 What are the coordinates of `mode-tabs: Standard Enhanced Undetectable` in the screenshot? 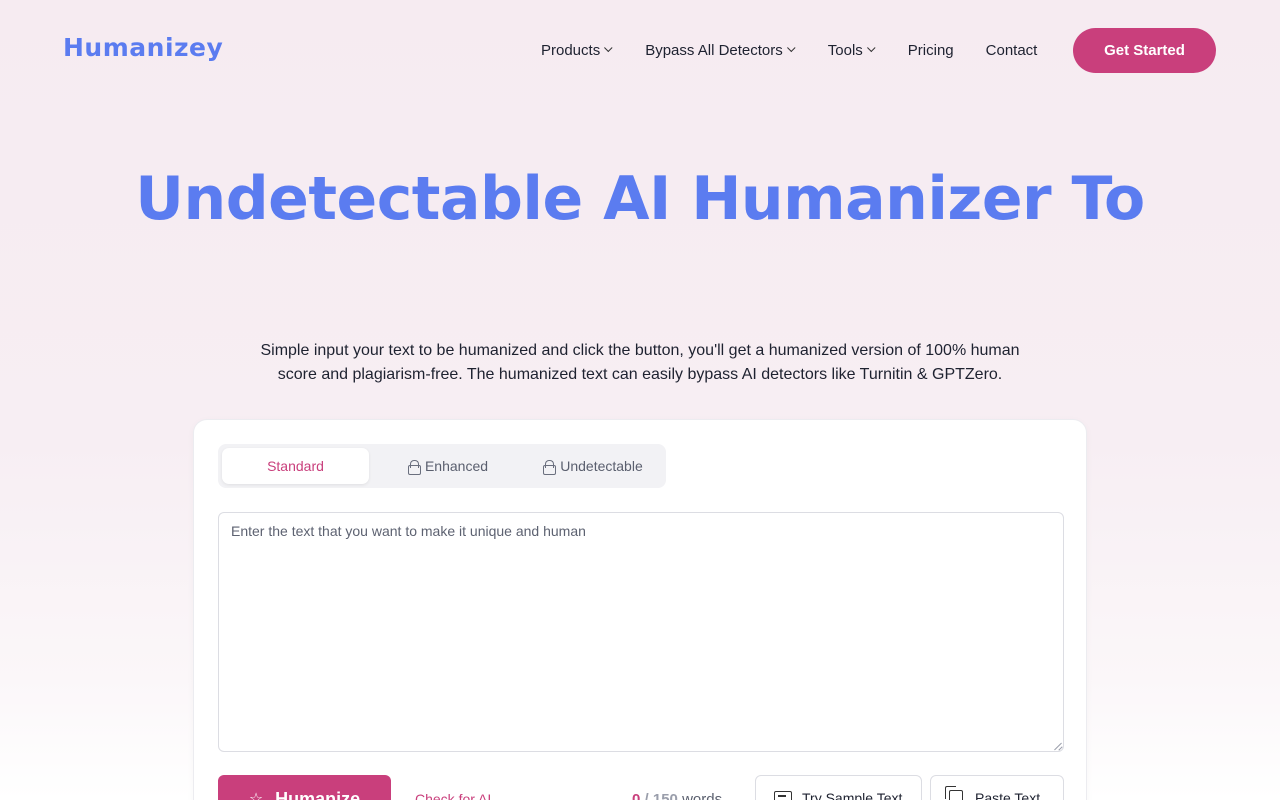 It's located at (442, 466).